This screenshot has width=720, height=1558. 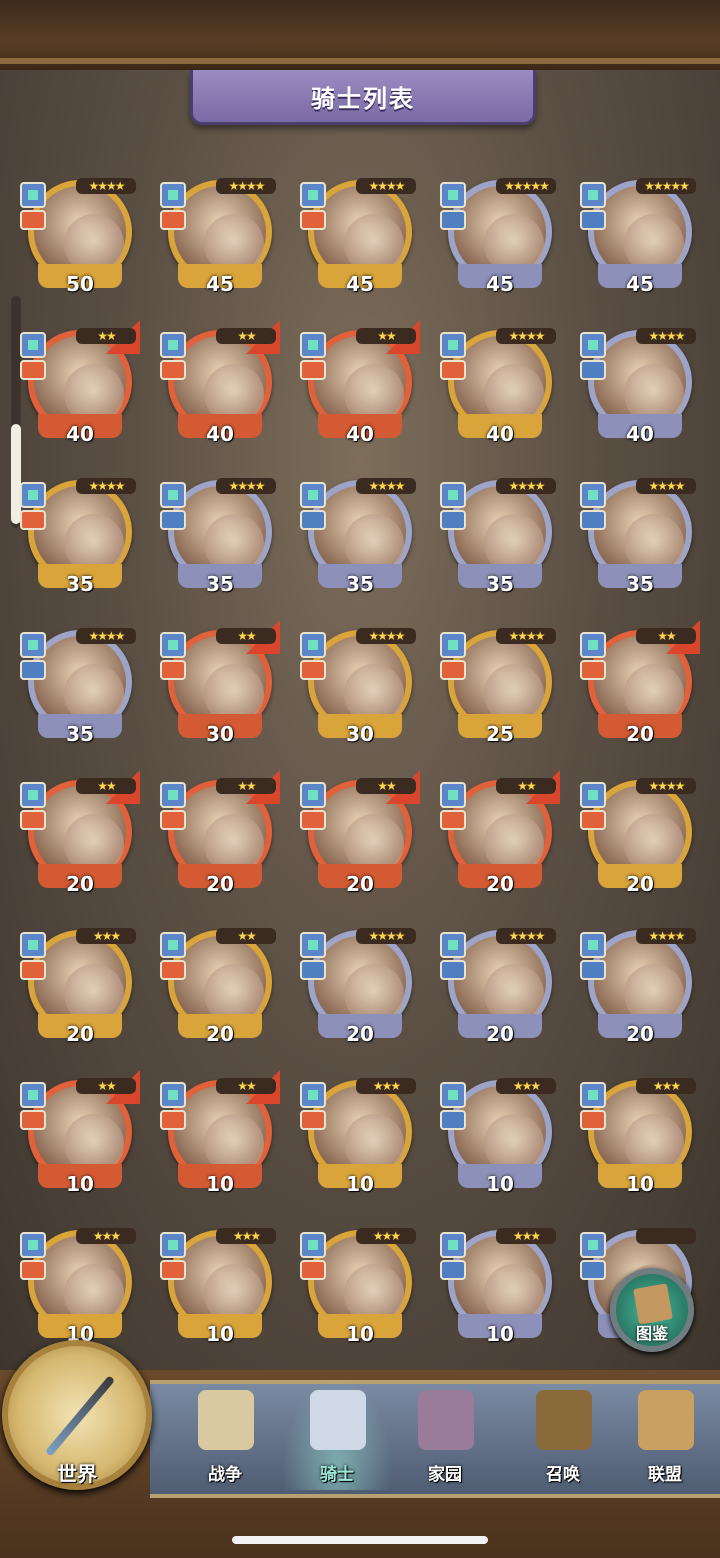 I want to click on star-rating: ★★★★★, so click(x=526, y=186).